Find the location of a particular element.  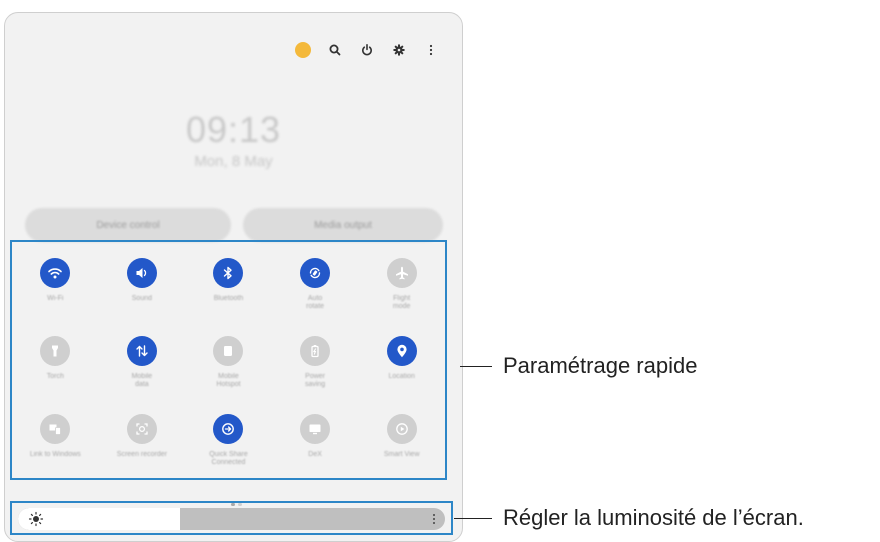

search-icon is located at coordinates (335, 50).